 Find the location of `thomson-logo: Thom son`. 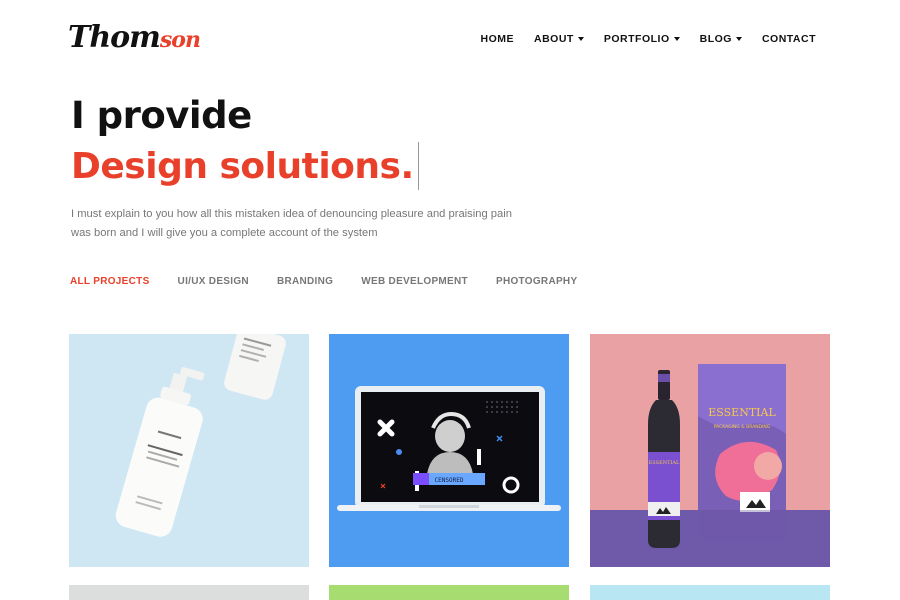

thomson-logo: Thom son is located at coordinates (134, 40).